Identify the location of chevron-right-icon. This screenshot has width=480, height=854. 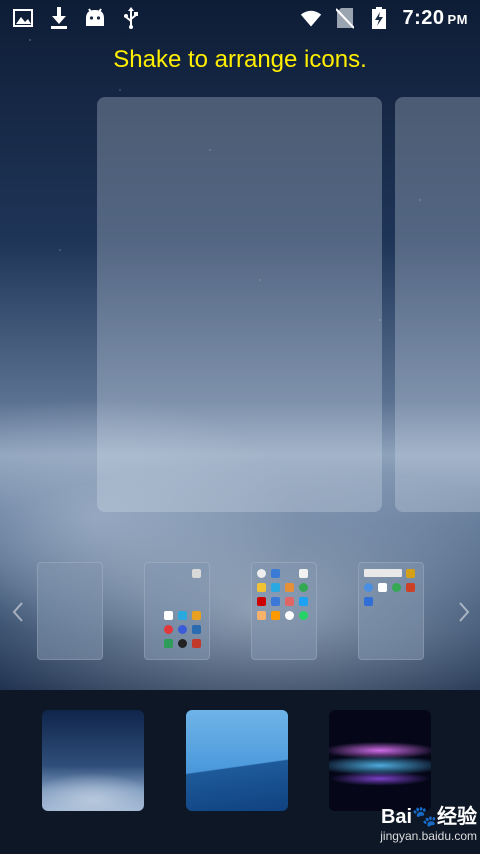
(464, 612).